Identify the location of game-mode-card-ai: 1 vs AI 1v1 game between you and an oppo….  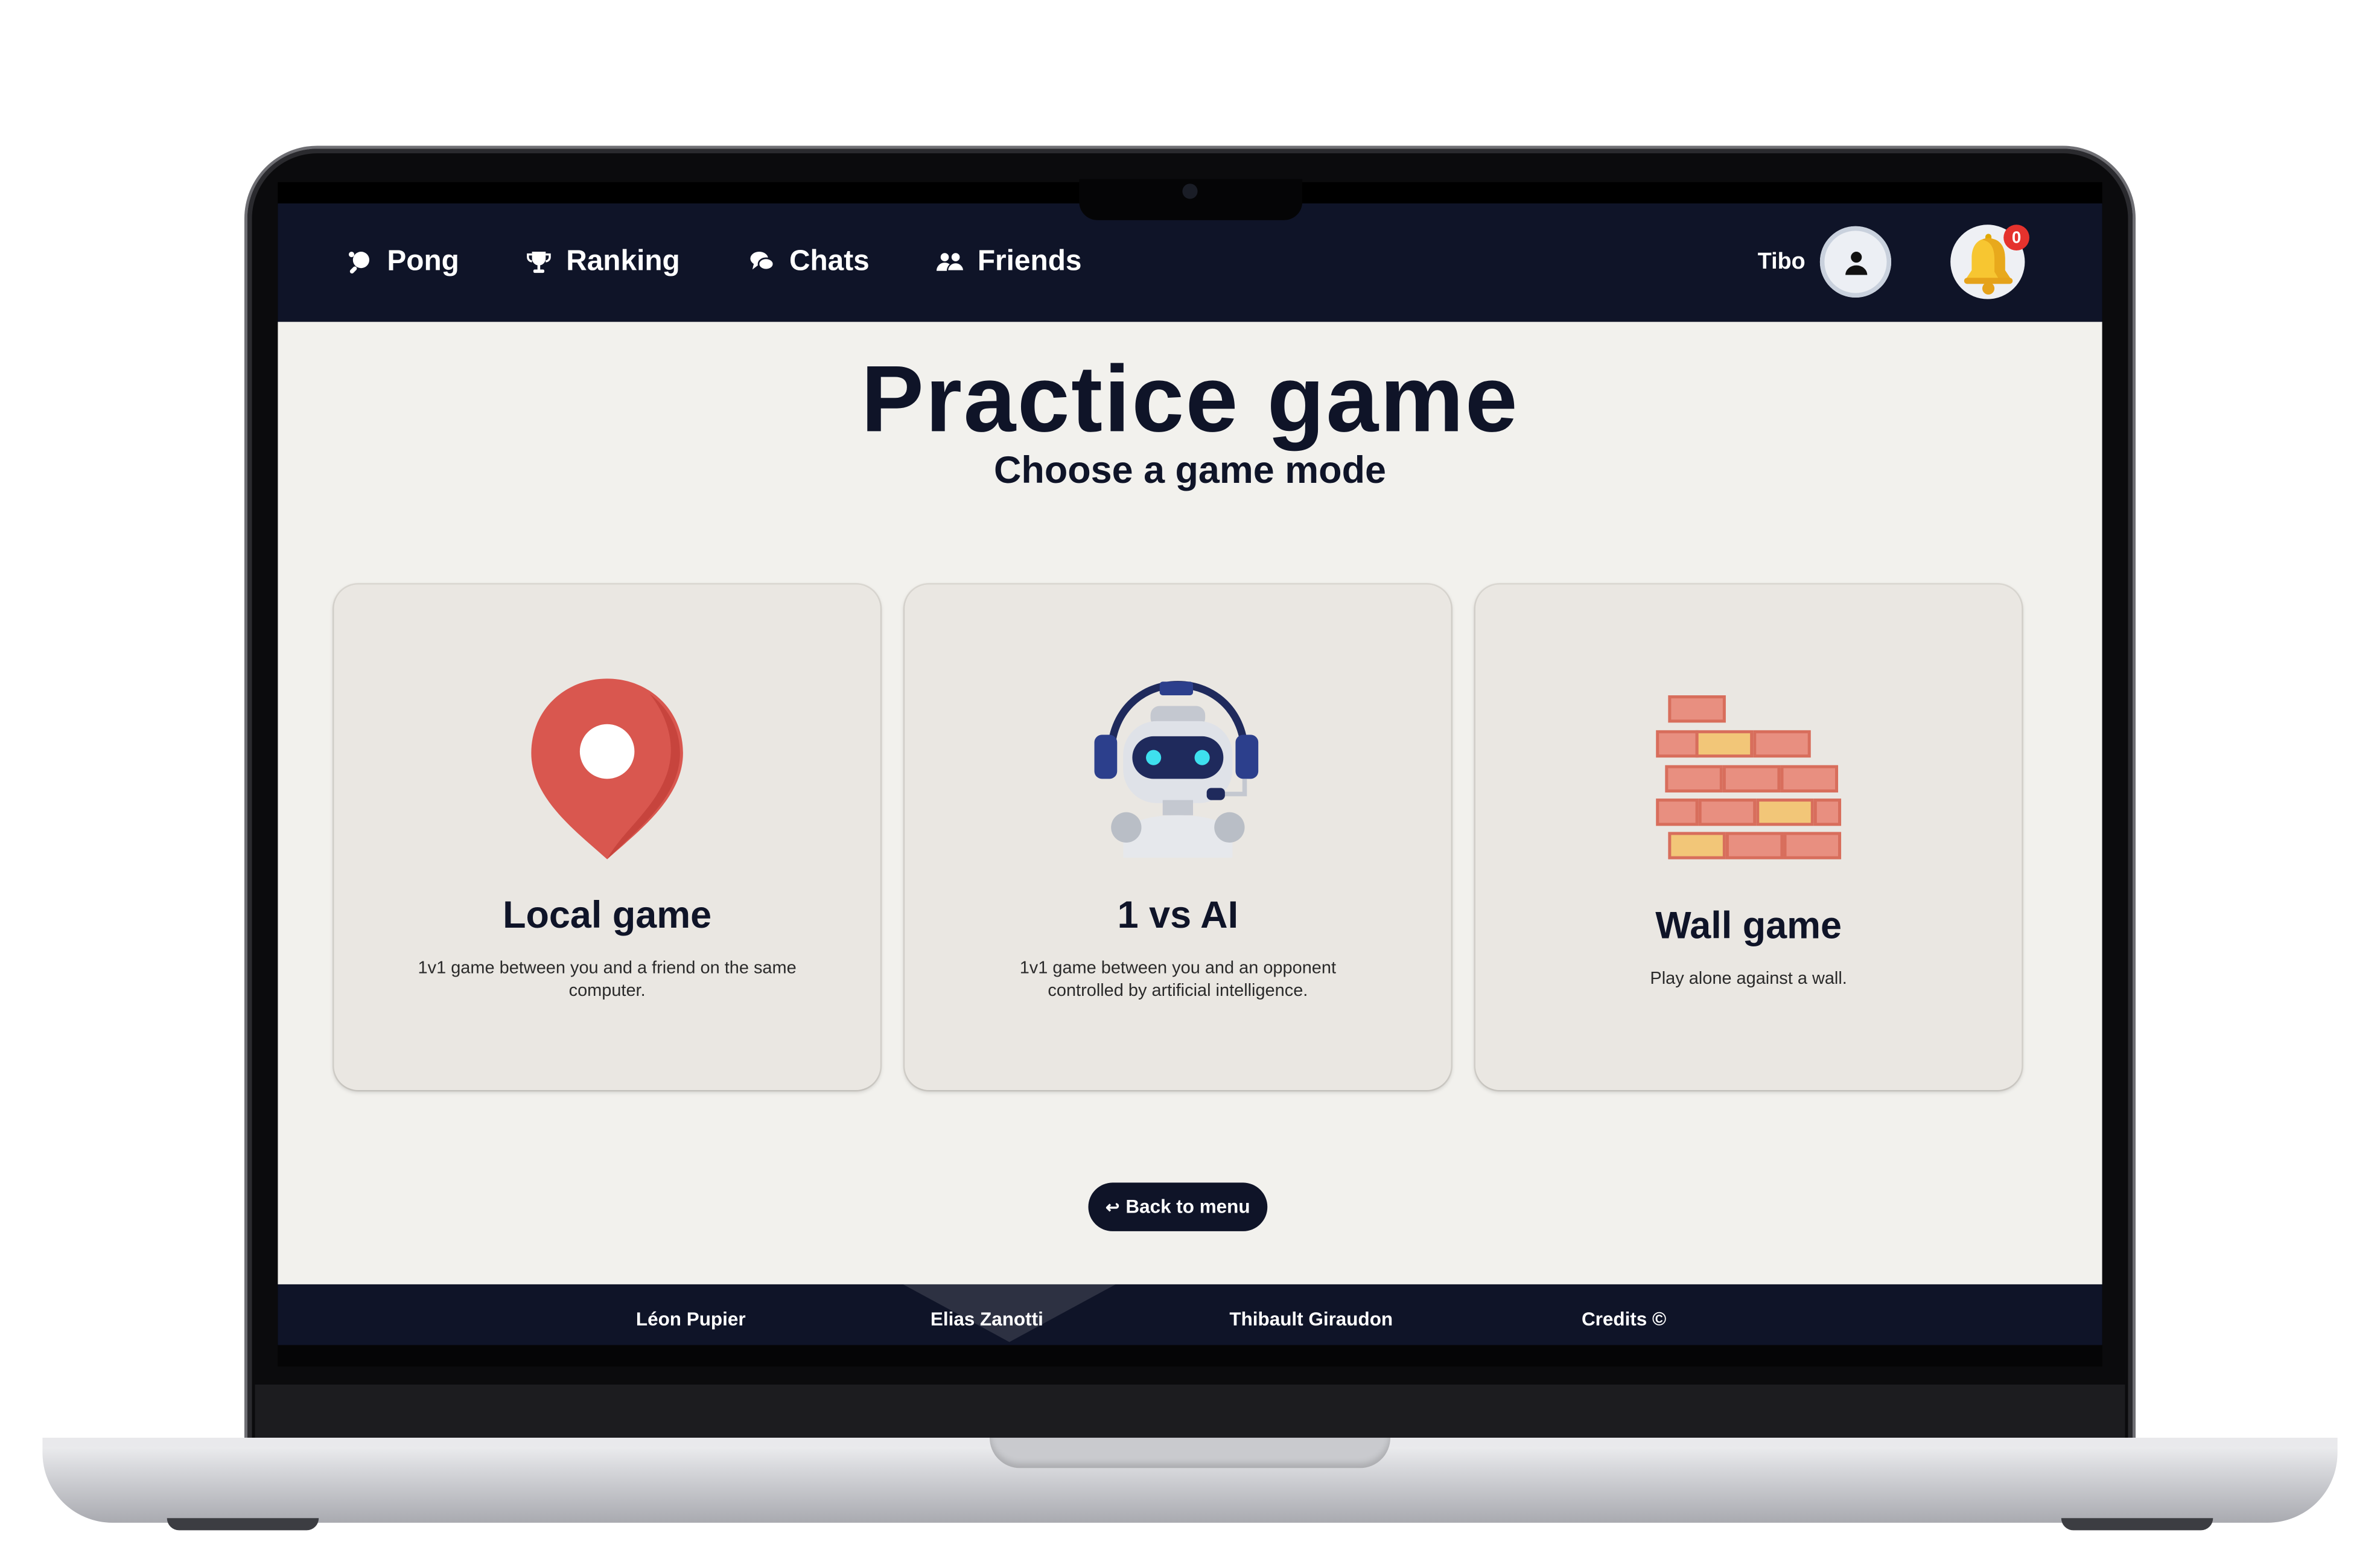
(1178, 837).